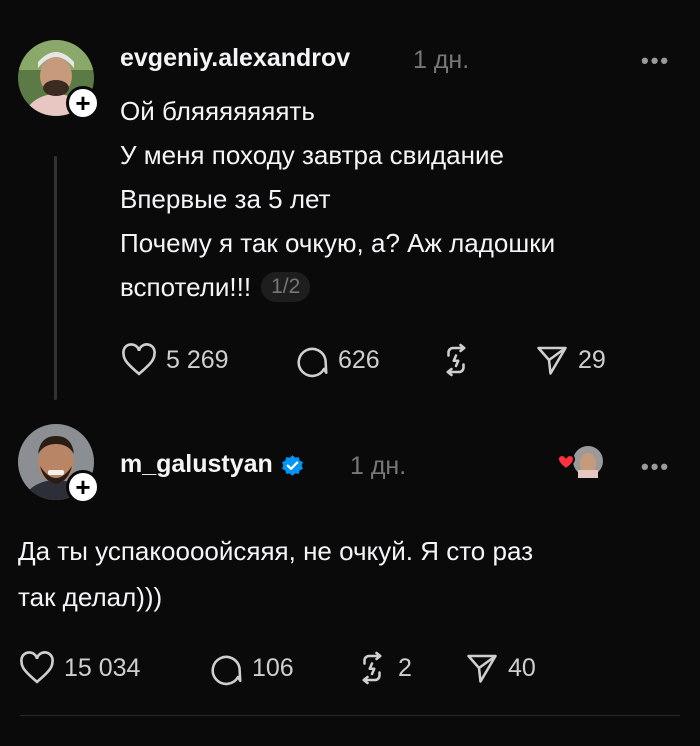  Describe the element at coordinates (225, 199) in the screenshot. I see `post-text-line: Впервые за 5 лет` at that location.